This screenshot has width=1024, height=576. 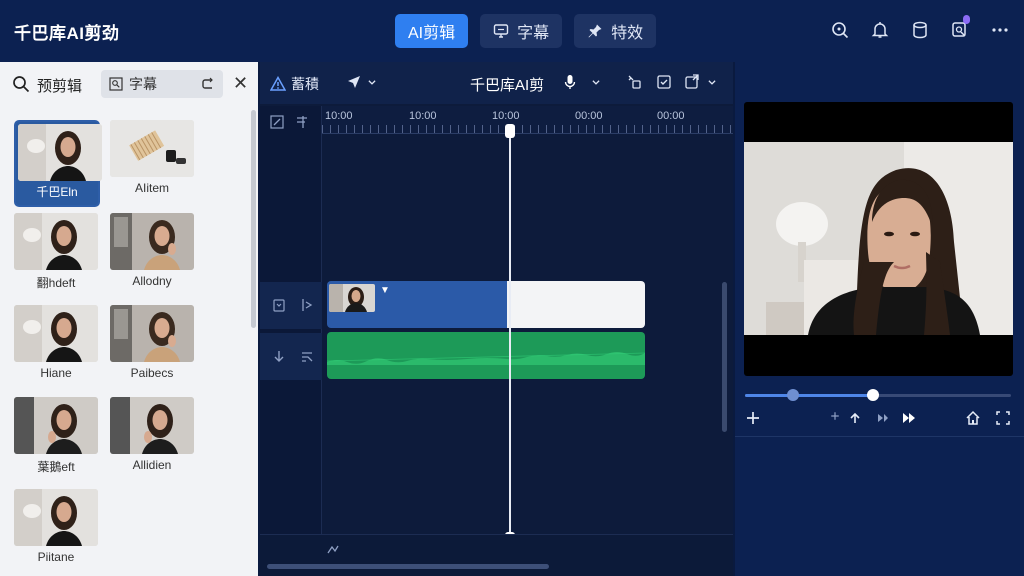 I want to click on timeline-vertical-scrollbar, so click(x=724, y=357).